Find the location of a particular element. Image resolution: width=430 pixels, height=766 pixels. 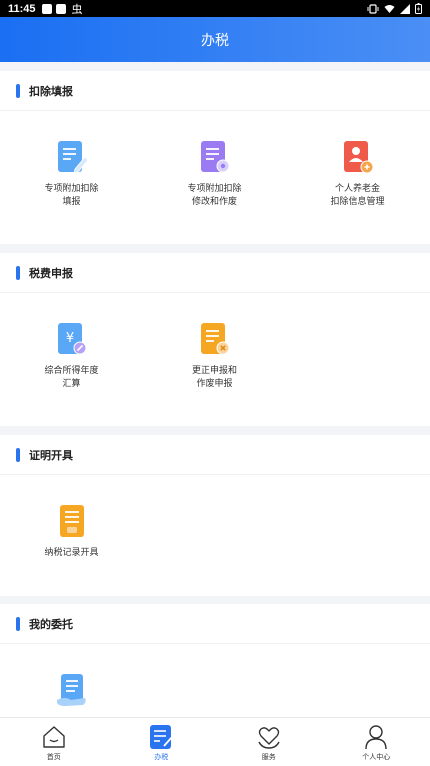

tab-tax: 办税 is located at coordinates (162, 742).